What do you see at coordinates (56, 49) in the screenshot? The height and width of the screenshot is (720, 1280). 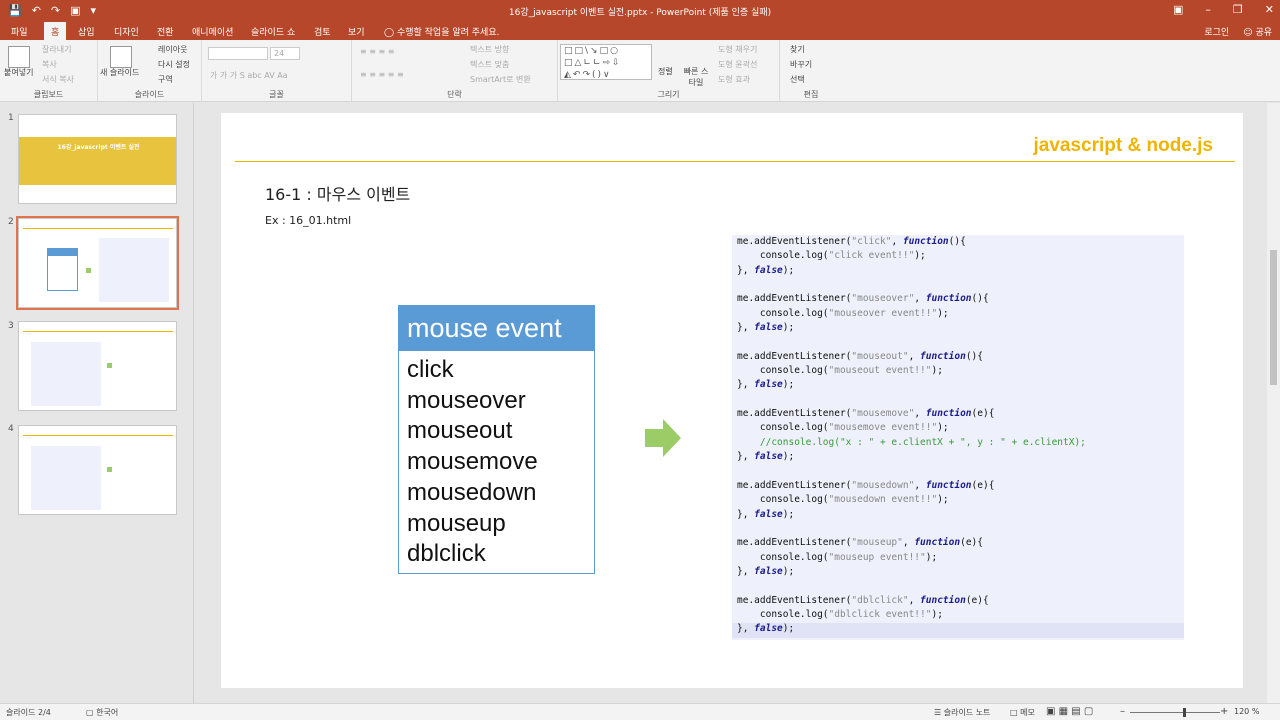 I see `cut-button: 잘라내기` at bounding box center [56, 49].